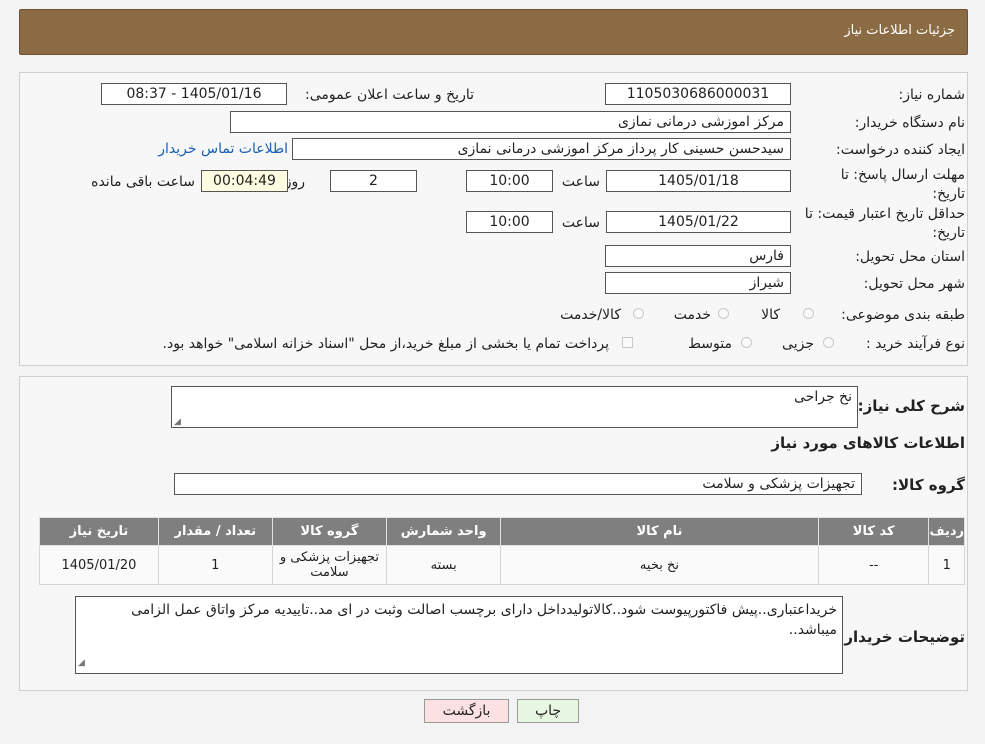  Describe the element at coordinates (99, 531) in the screenshot. I see `col-need-date: تاریخ نیاز` at that location.